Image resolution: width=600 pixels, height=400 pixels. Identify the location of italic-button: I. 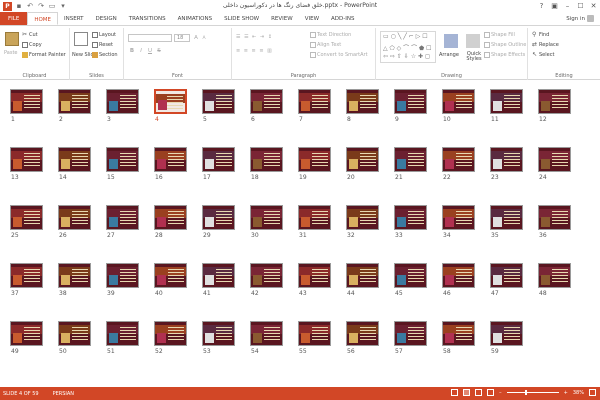
(141, 51).